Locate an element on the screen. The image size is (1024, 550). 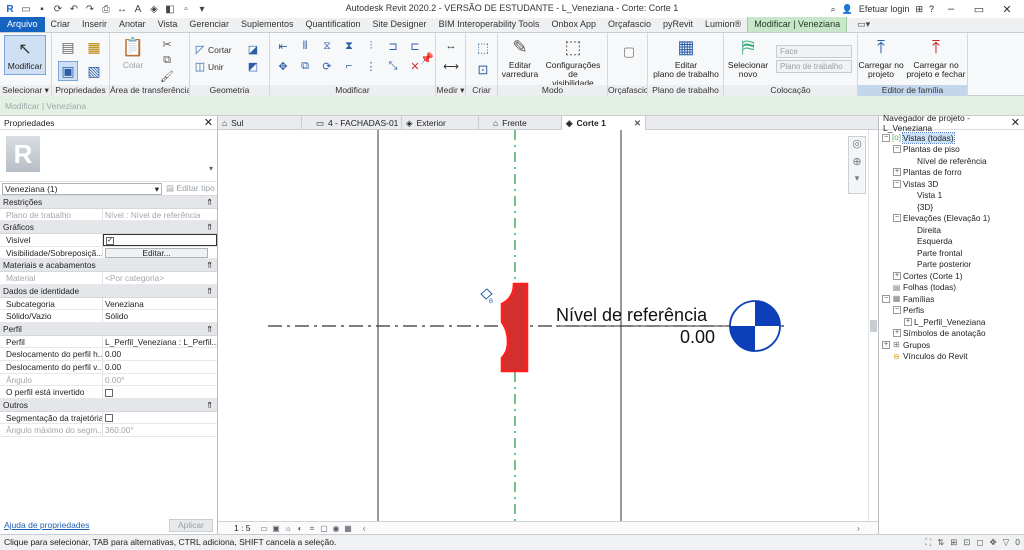
view-tab-frente: ⌂ Frente is located at coordinates (520, 123).